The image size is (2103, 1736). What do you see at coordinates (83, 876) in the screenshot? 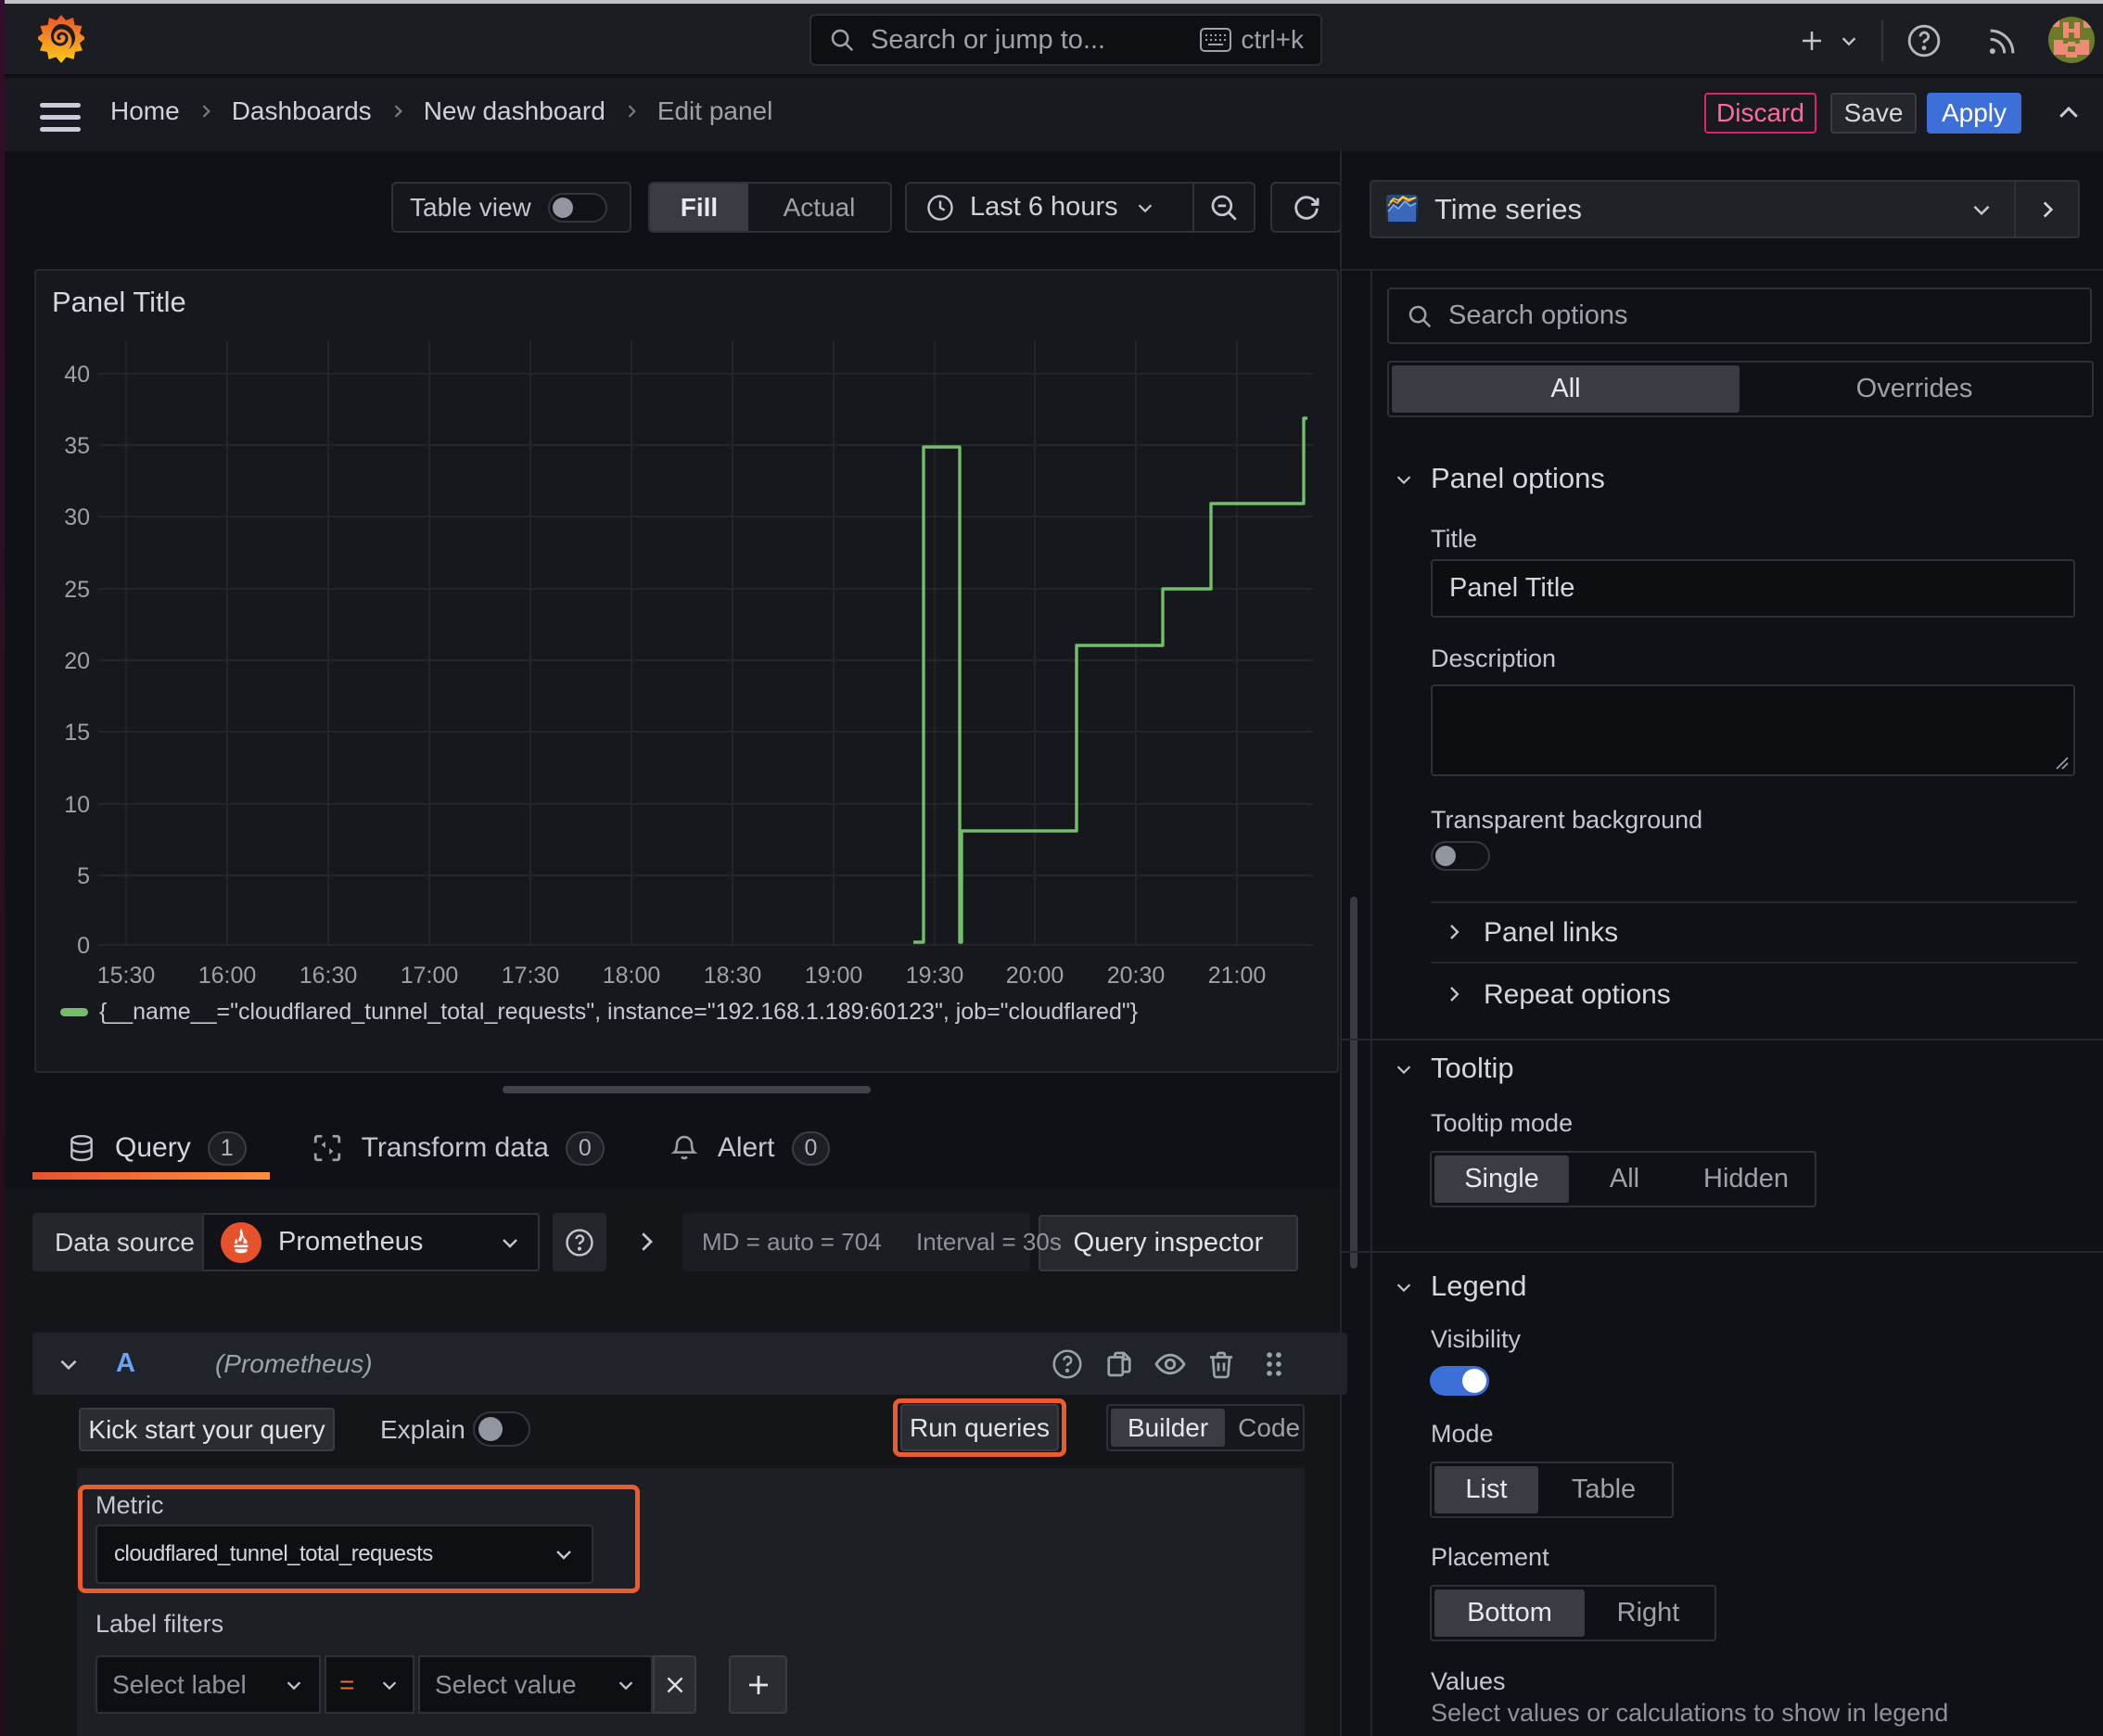
I see `svg-text: 5` at bounding box center [83, 876].